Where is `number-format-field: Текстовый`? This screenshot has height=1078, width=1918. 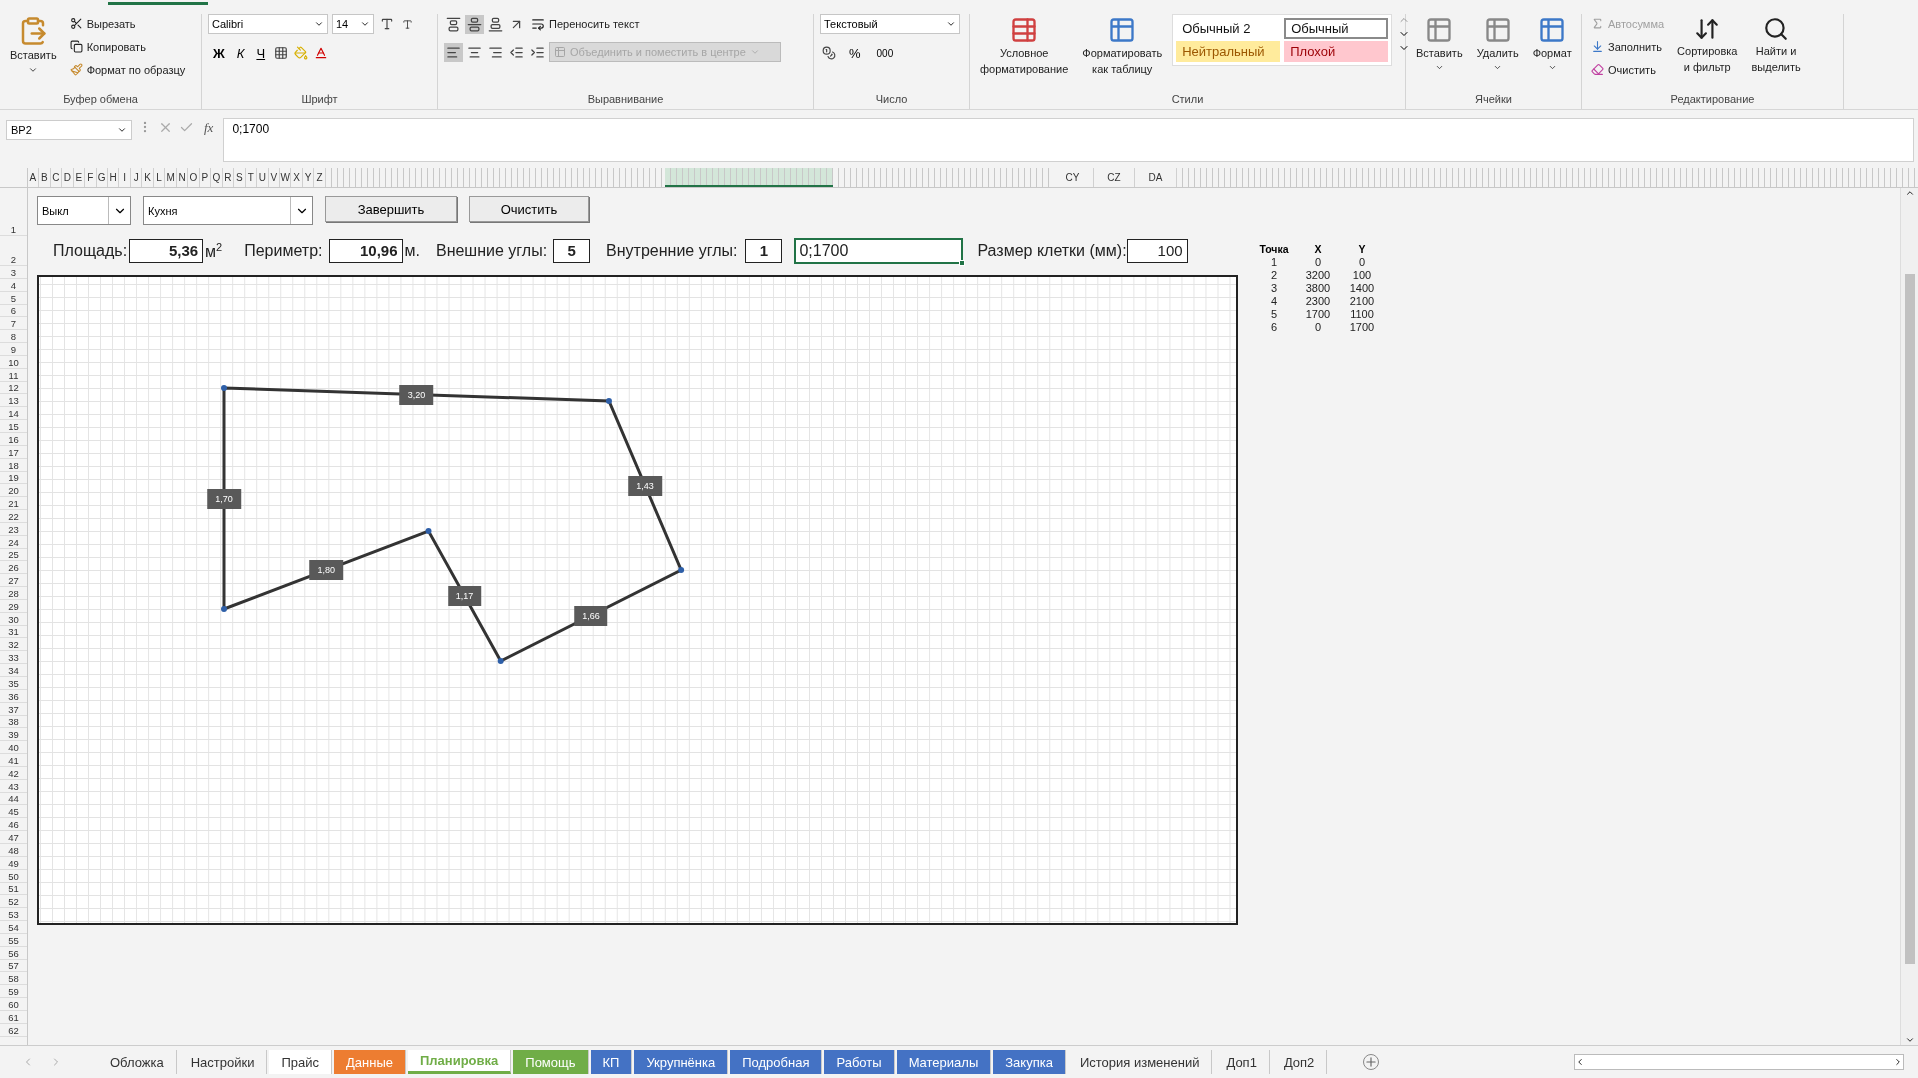
number-format-field: Текстовый is located at coordinates (890, 24).